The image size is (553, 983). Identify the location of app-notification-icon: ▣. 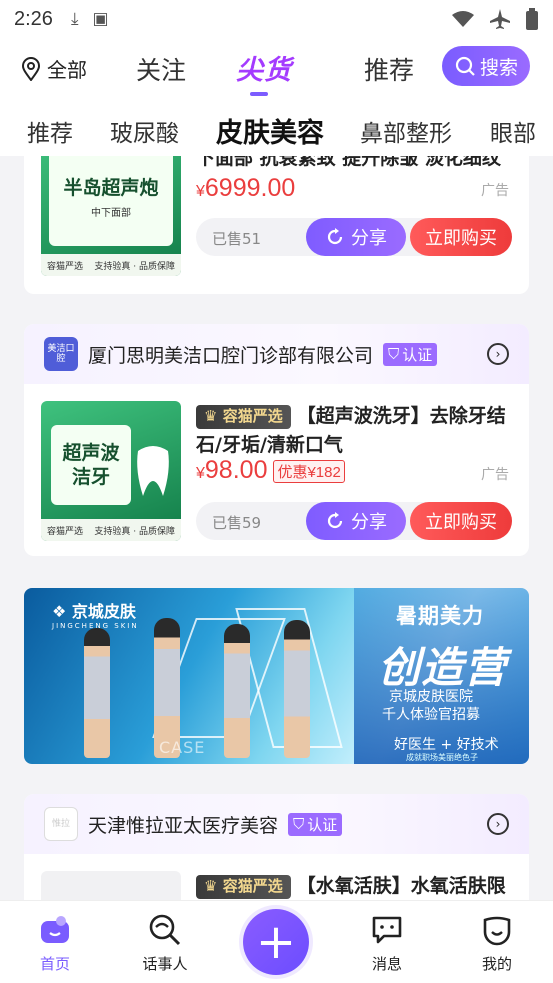
(100, 19).